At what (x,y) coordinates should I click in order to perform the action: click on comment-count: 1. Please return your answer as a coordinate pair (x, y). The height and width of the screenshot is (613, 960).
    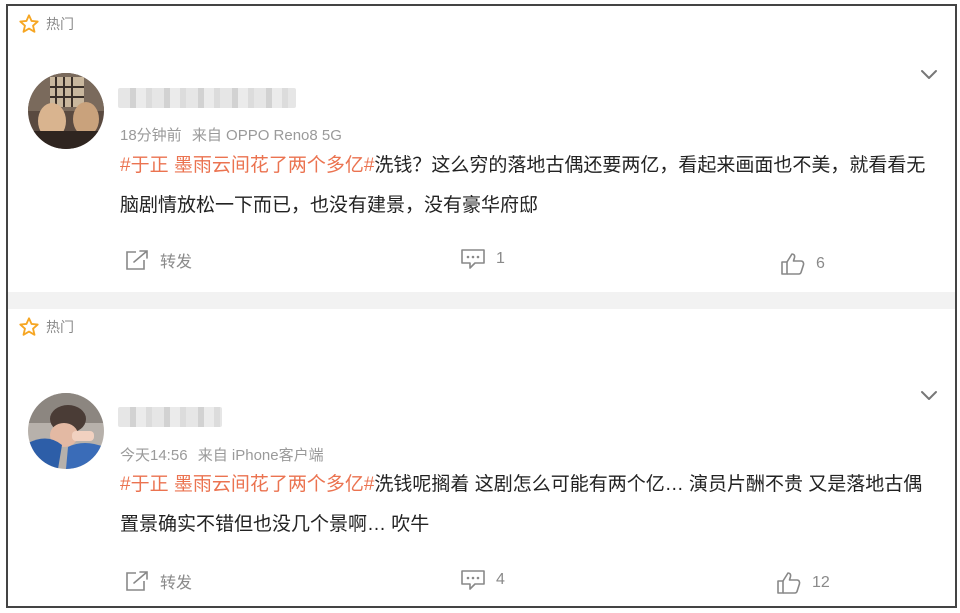
    Looking at the image, I should click on (500, 258).